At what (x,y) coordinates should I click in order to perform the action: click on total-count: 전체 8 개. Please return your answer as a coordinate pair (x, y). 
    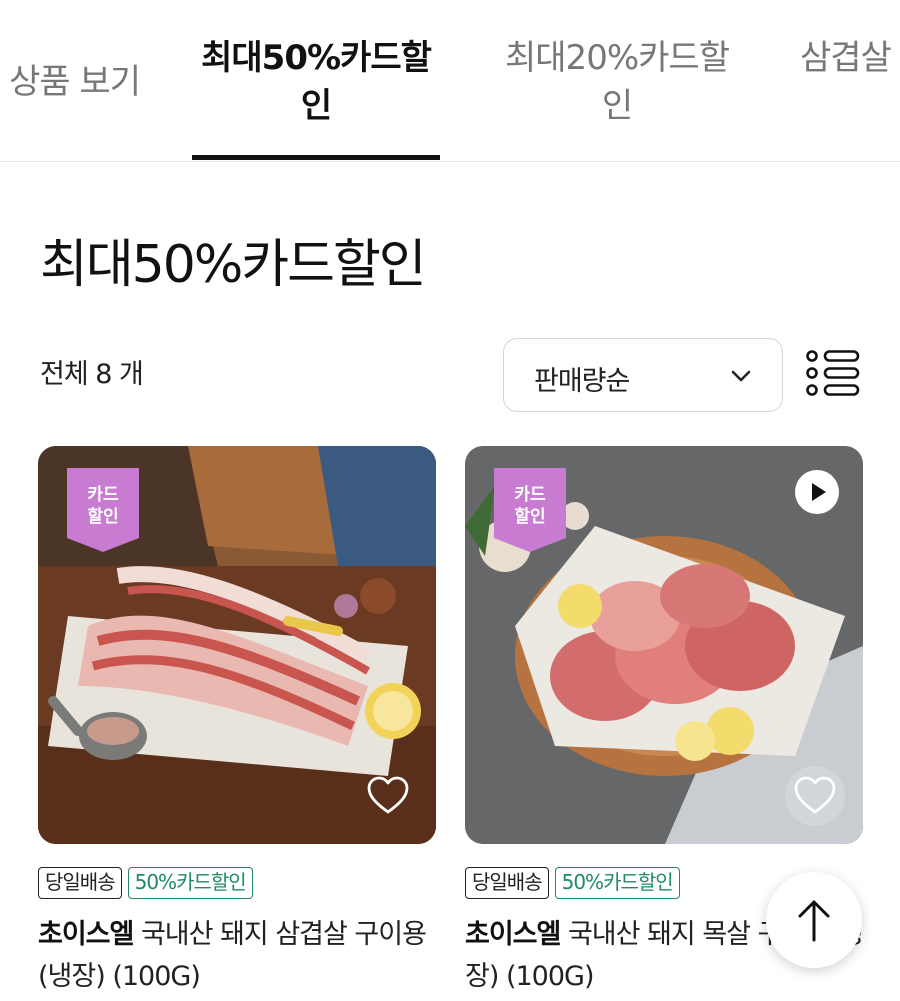
    Looking at the image, I should click on (92, 374).